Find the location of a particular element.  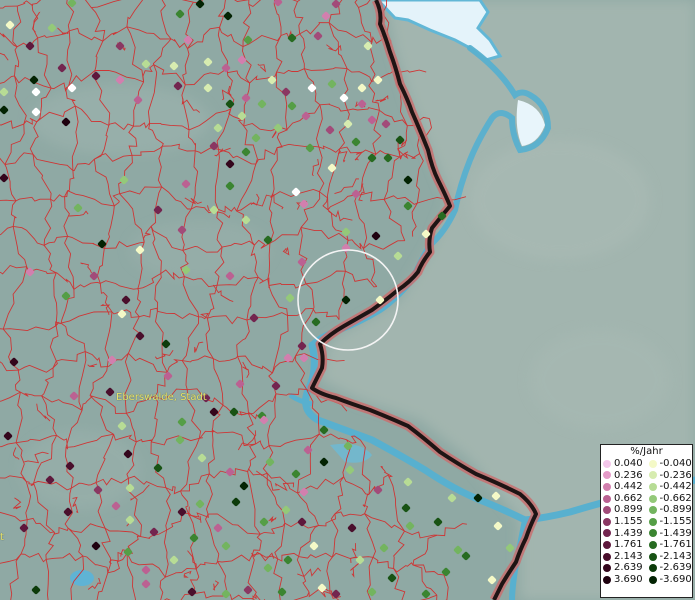

legend-entry-negative: -1.761 is located at coordinates (670, 545).